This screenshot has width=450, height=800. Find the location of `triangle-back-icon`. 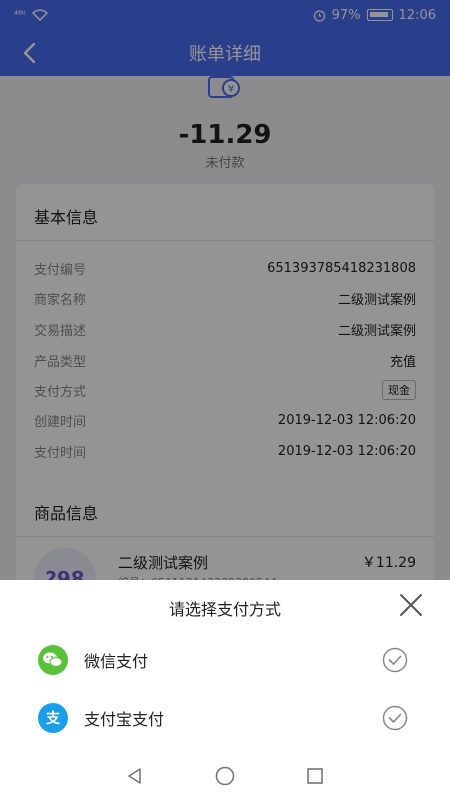

triangle-back-icon is located at coordinates (134, 776).